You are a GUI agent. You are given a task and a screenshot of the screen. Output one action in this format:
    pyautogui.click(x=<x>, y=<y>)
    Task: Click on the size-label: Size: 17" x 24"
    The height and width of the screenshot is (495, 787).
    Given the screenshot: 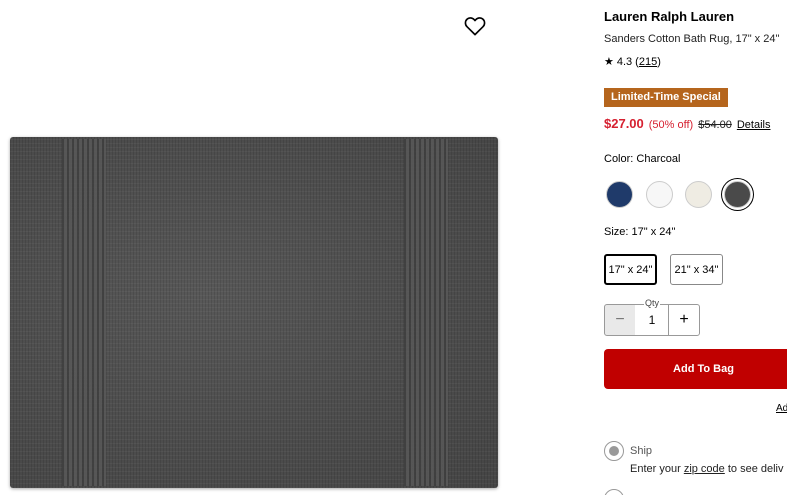 What is the action you would take?
    pyautogui.click(x=640, y=232)
    